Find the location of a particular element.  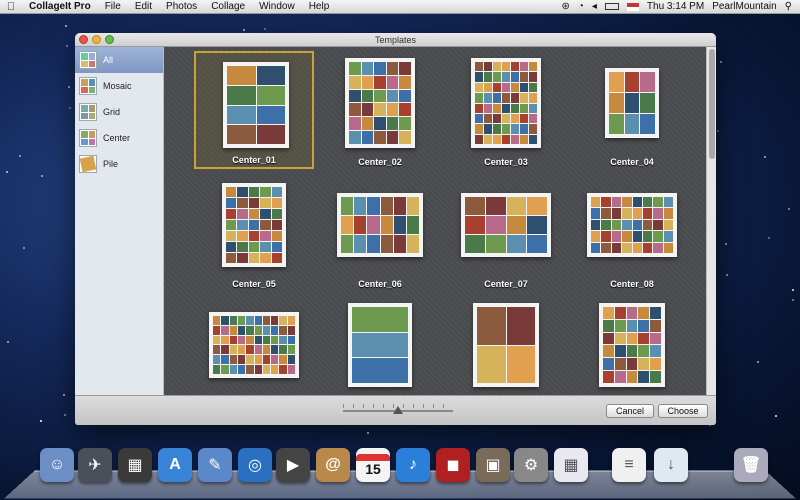

dock: ☺ ✈ ▦ A ✎ ◎ ▶ @15 ♪ ◼ ▣ ⚙ ▦ ≡ ↓ 🗑 is located at coordinates (405, 468).